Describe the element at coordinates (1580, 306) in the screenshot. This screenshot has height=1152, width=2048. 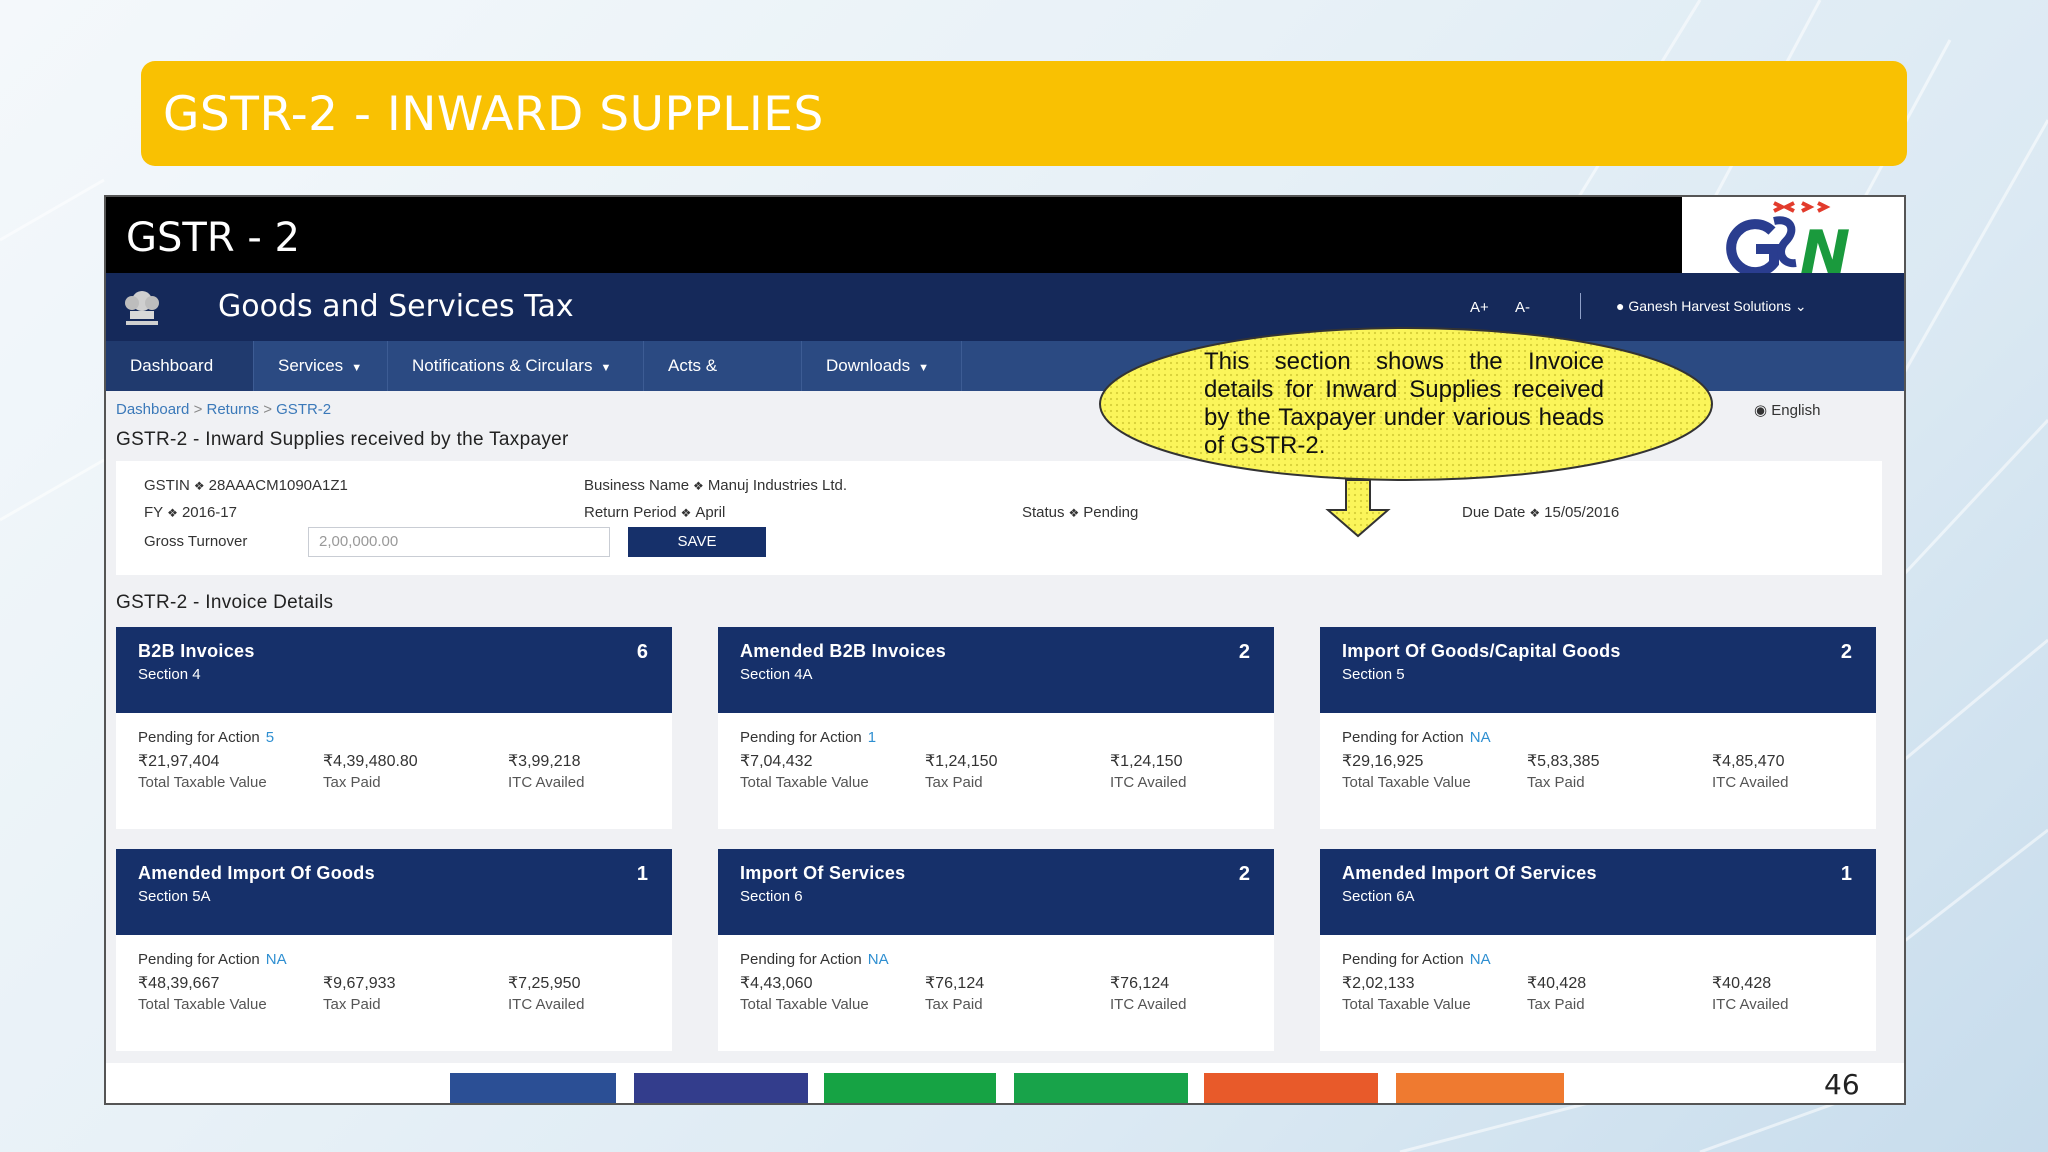
I see `header-divider` at that location.